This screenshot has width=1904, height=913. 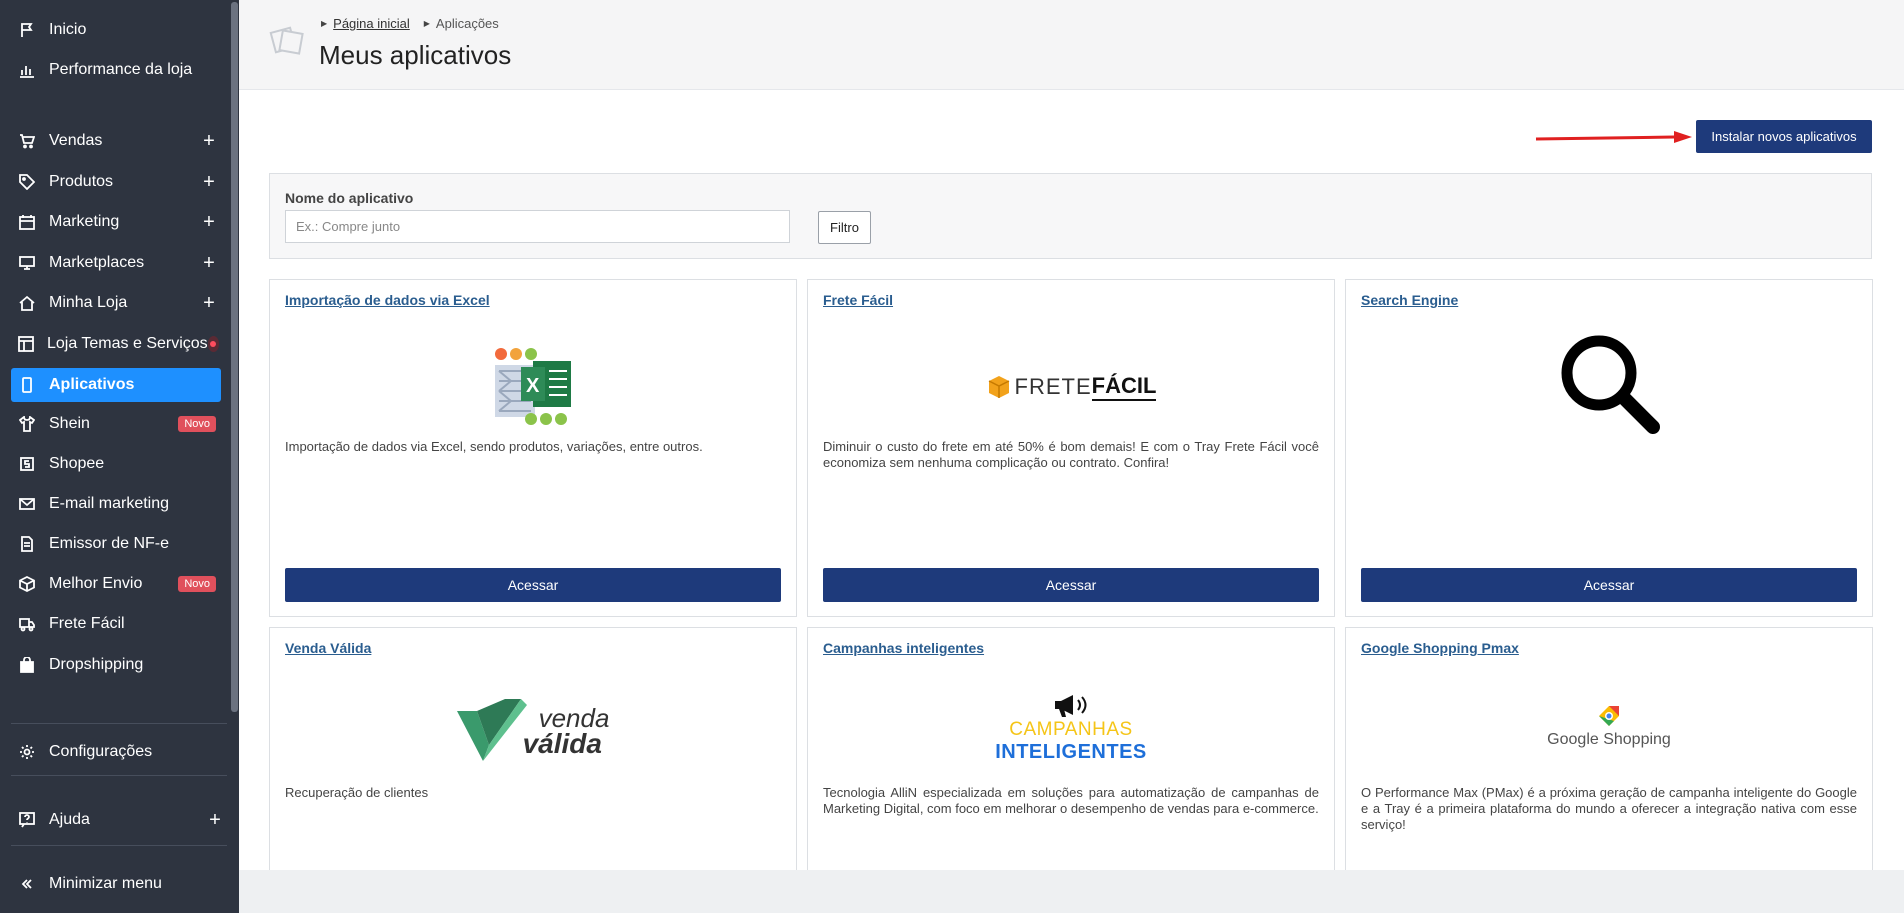 I want to click on google-shopping-tag-icon, so click(x=1609, y=715).